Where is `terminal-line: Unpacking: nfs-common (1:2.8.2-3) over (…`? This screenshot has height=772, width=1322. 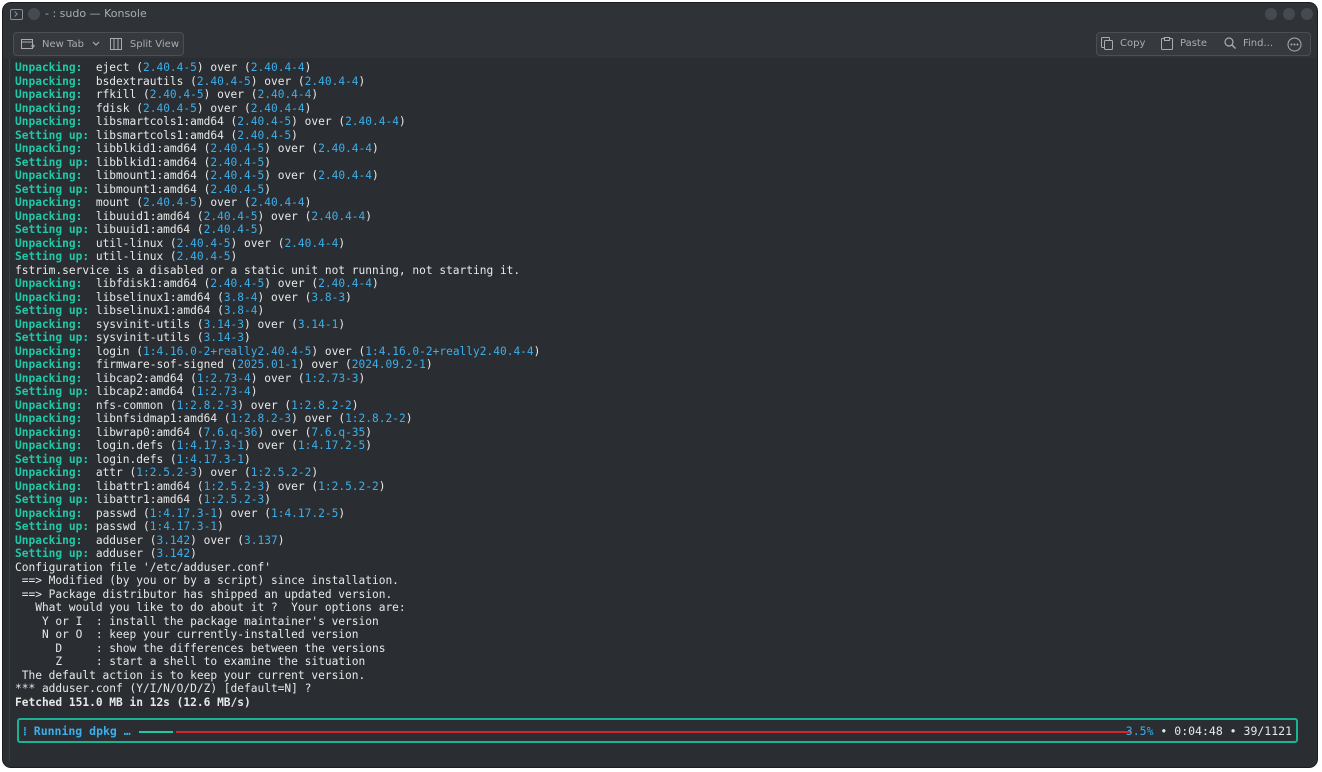
terminal-line: Unpacking: nfs-common (1:2.8.2-3) over (… is located at coordinates (187, 406).